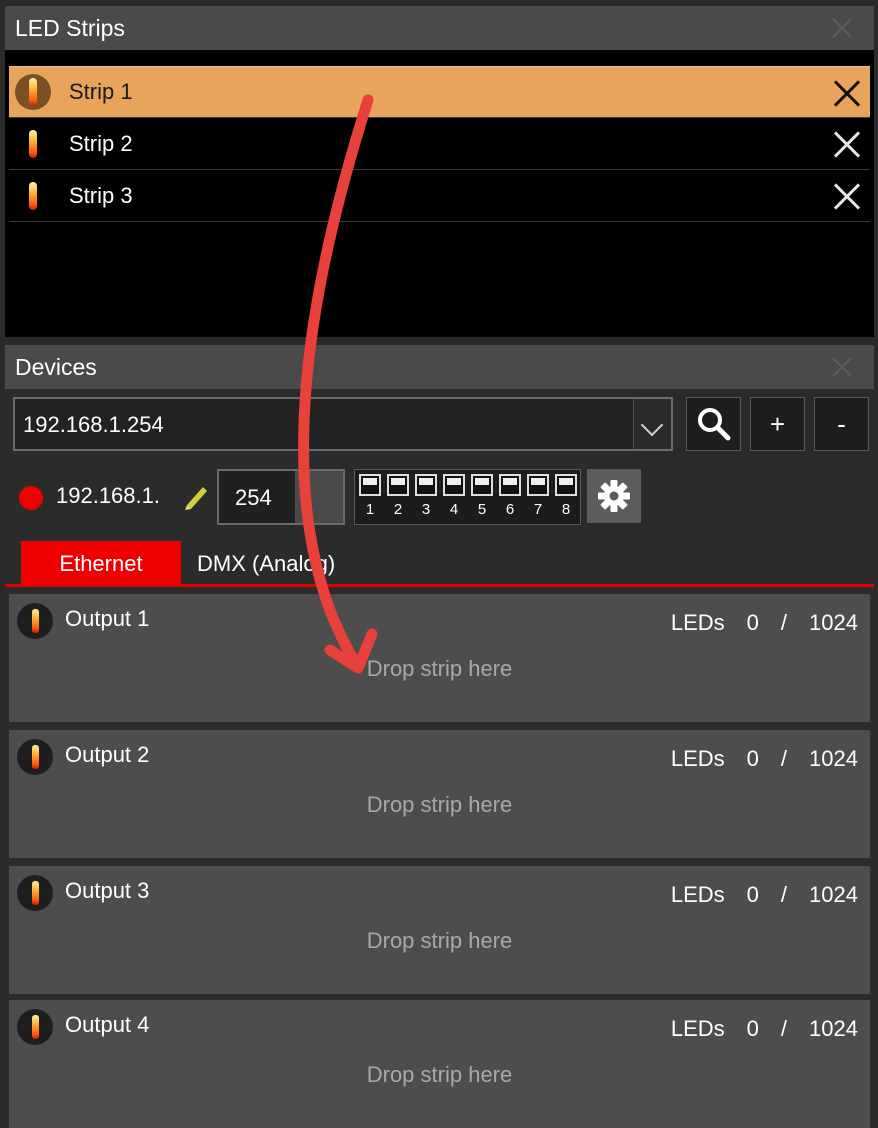 This screenshot has height=1128, width=878. I want to click on search-devices-button, so click(713, 424).